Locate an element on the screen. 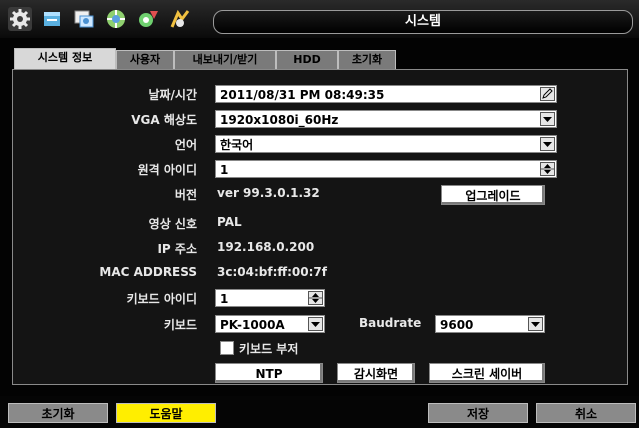 This screenshot has width=639, height=428. vga-label: VGA 해상도 is located at coordinates (164, 120).